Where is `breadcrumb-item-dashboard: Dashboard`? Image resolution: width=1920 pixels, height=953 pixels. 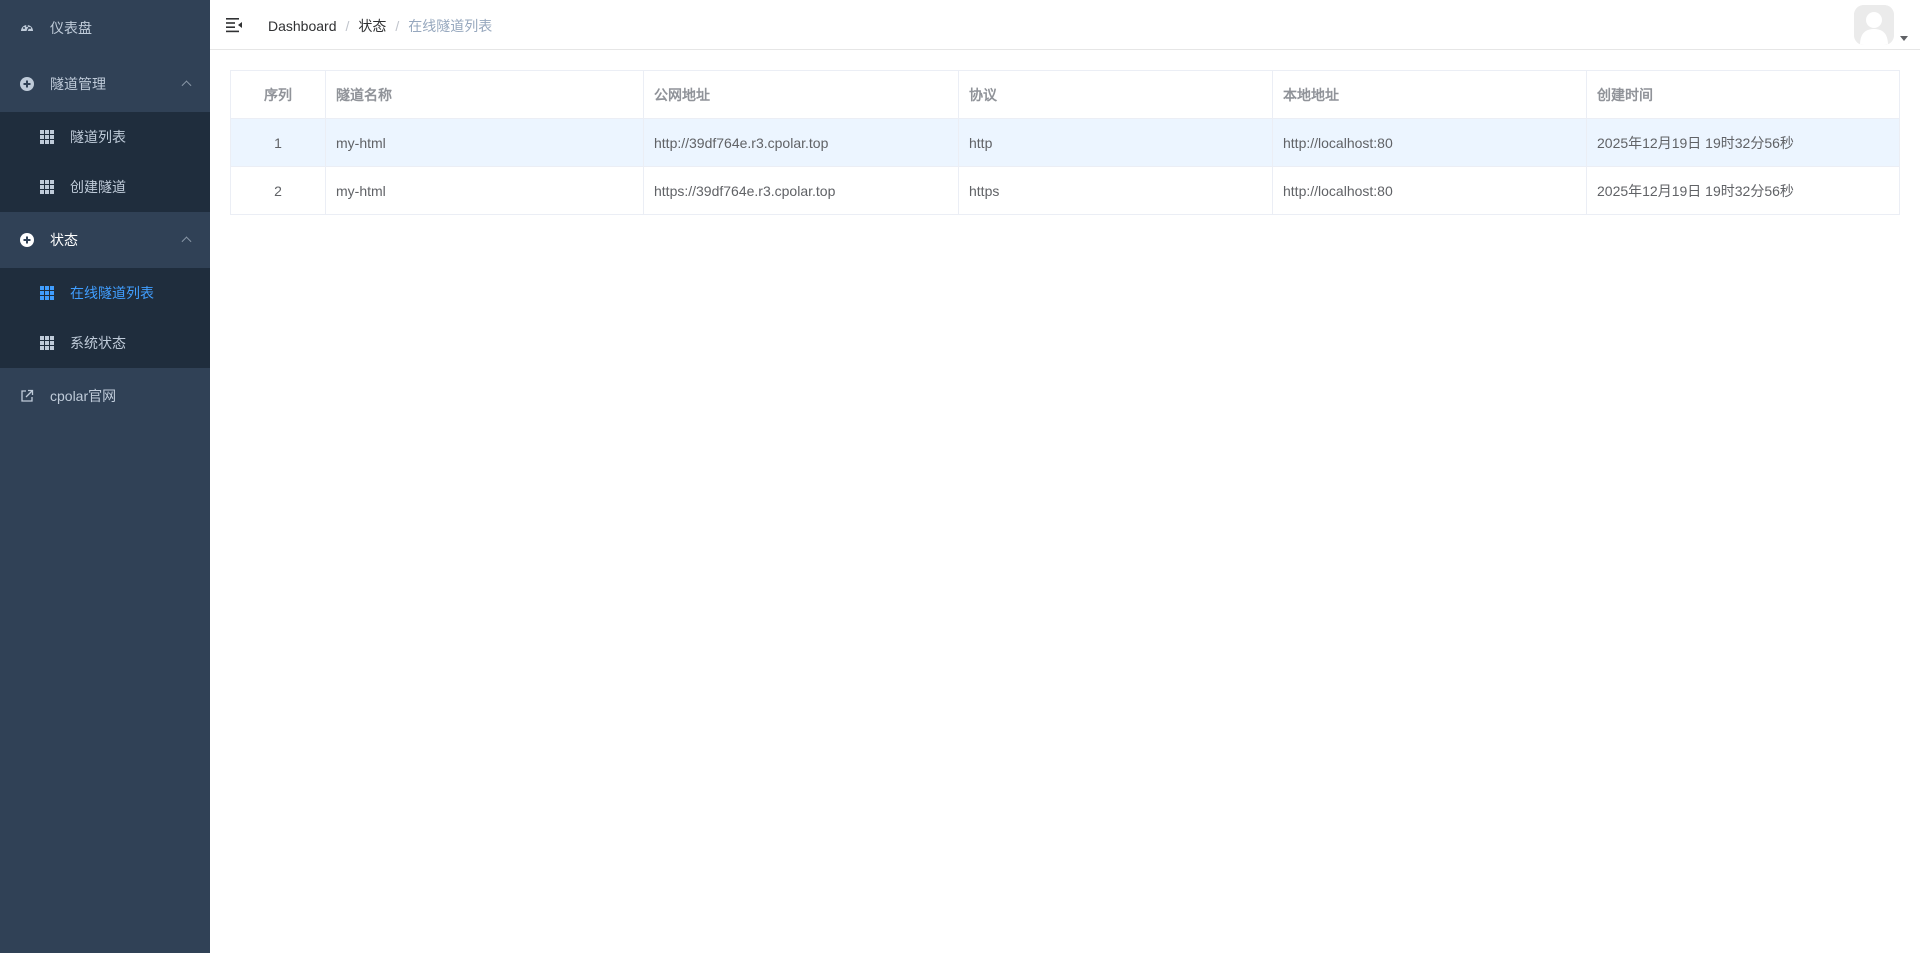 breadcrumb-item-dashboard: Dashboard is located at coordinates (302, 26).